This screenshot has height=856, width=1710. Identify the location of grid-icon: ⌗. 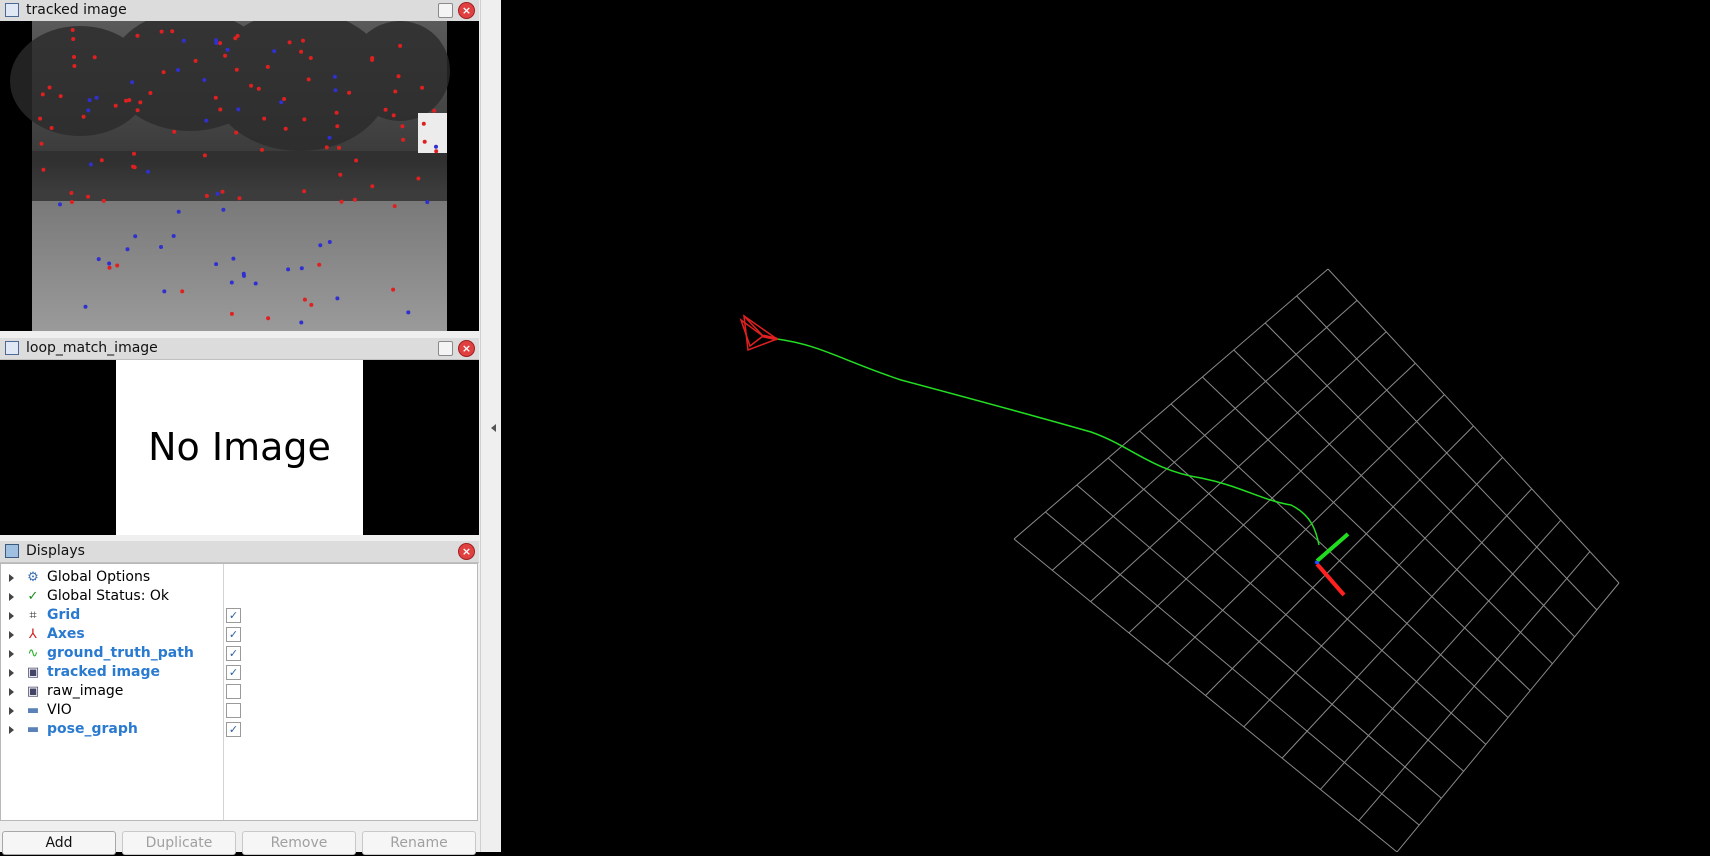
(33, 615).